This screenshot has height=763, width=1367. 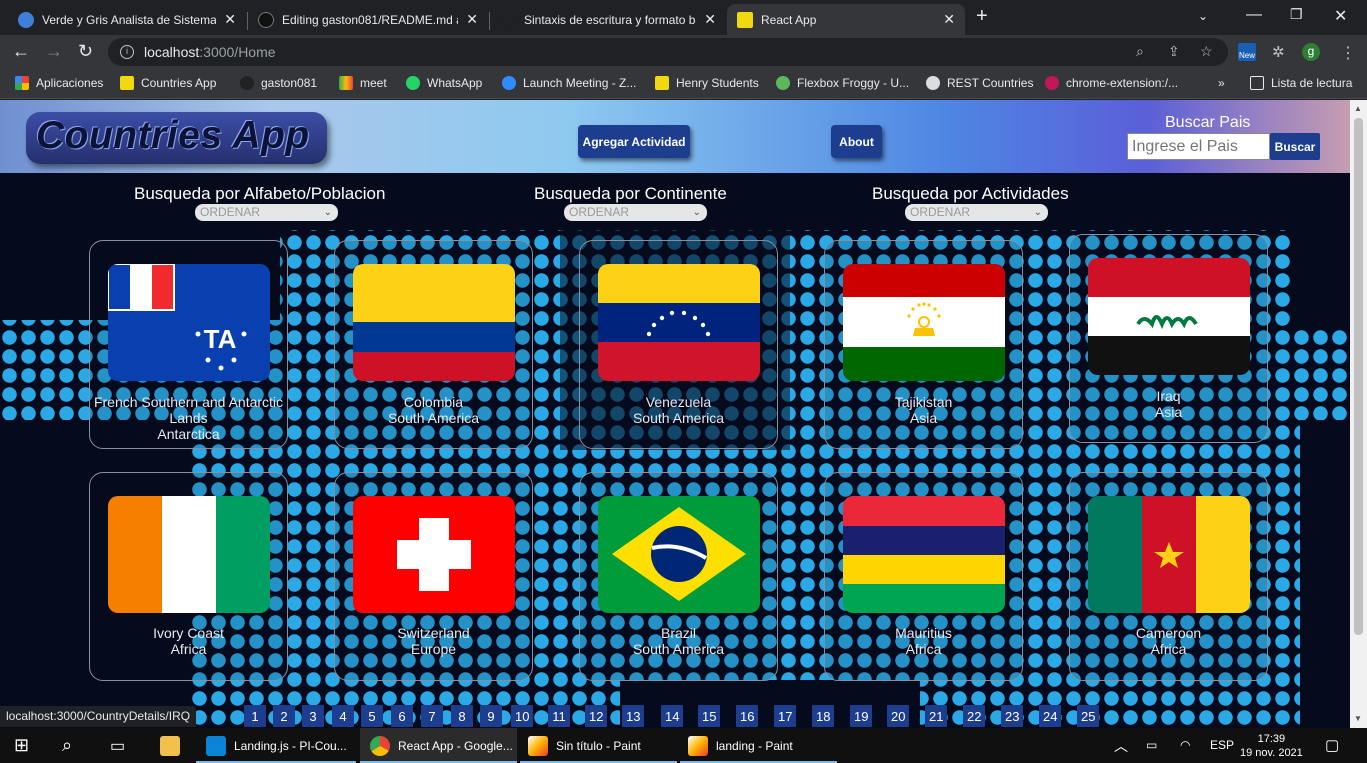 I want to click on extension-new-icon: New, so click(x=1247, y=52).